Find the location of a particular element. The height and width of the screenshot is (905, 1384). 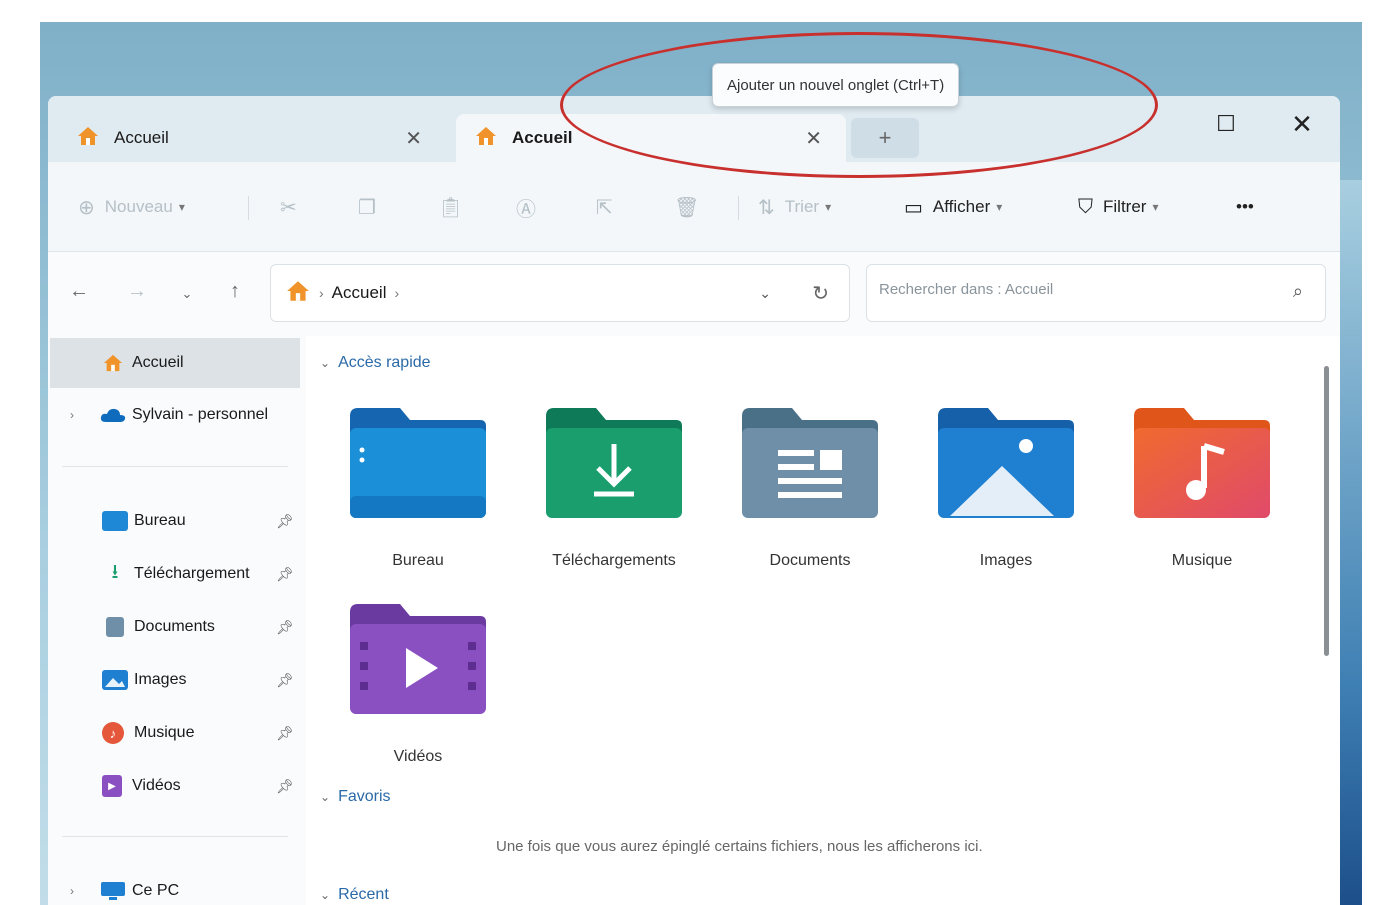

music-folder-icon is located at coordinates (1202, 463).